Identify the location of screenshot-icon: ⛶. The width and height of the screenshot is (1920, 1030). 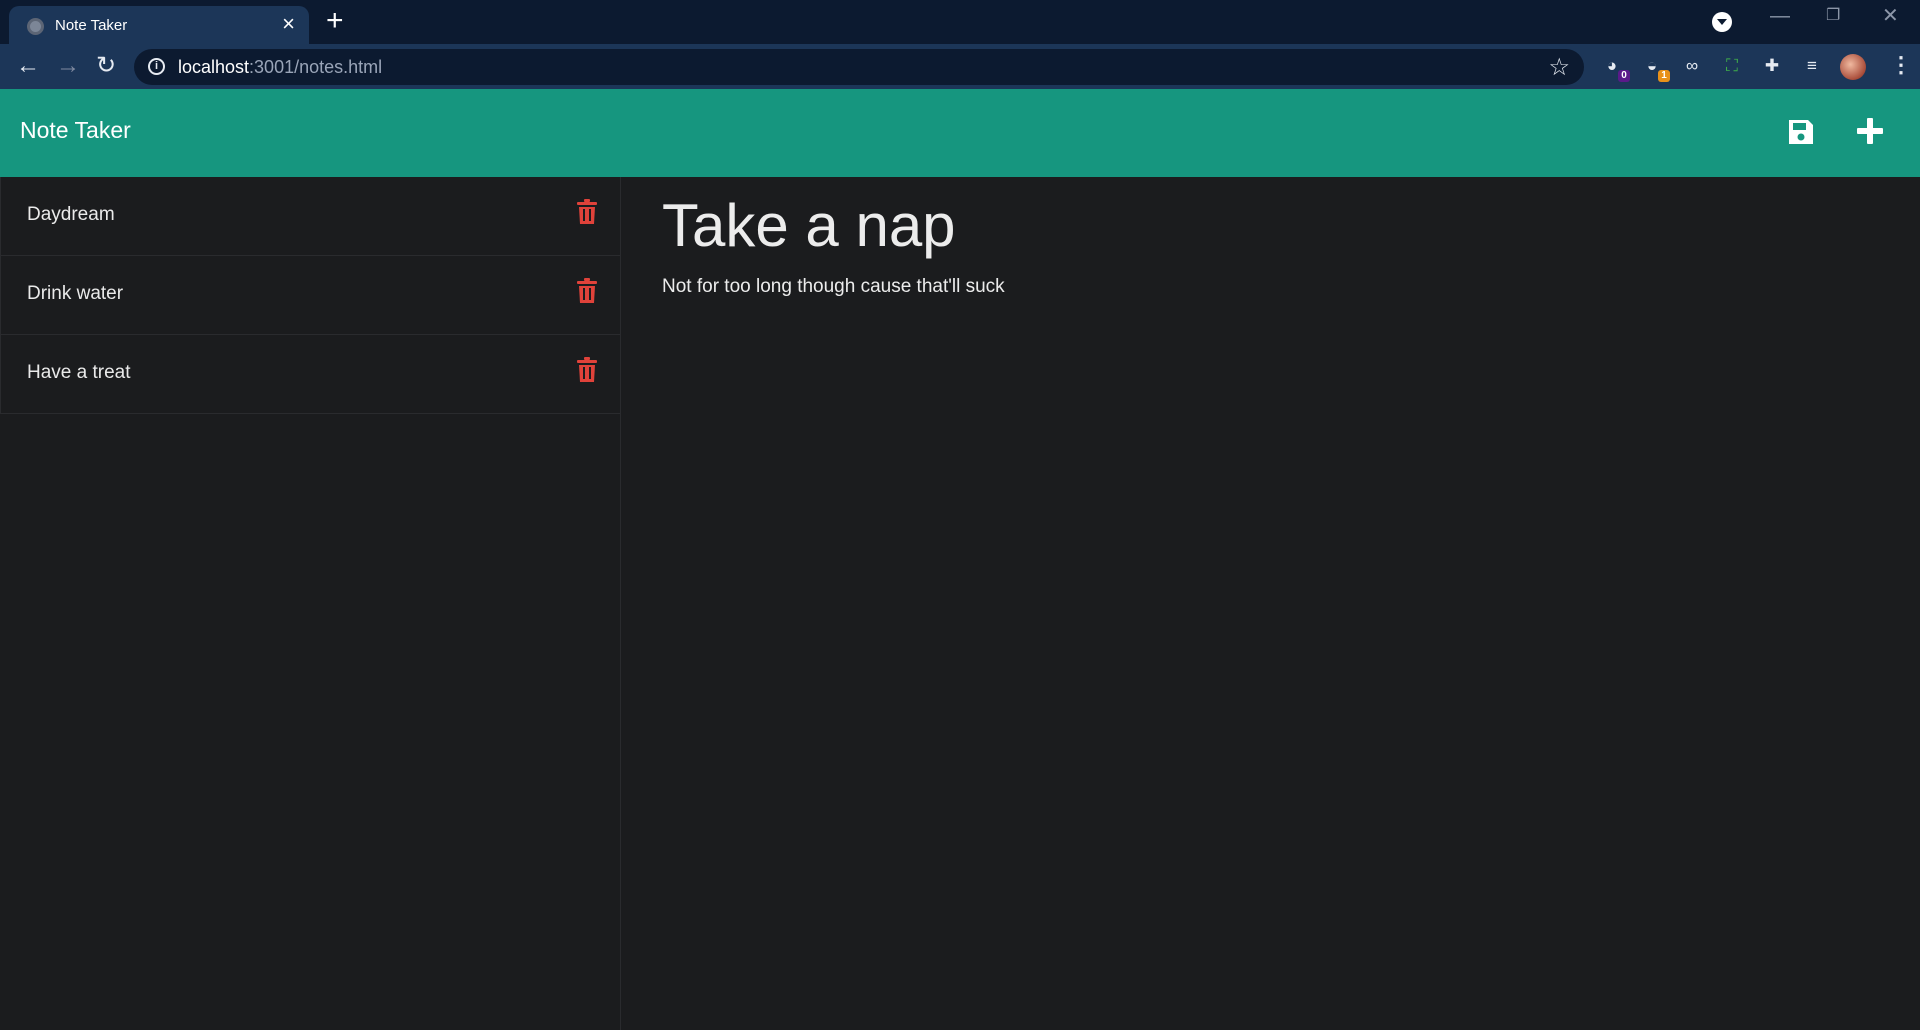
(1732, 66).